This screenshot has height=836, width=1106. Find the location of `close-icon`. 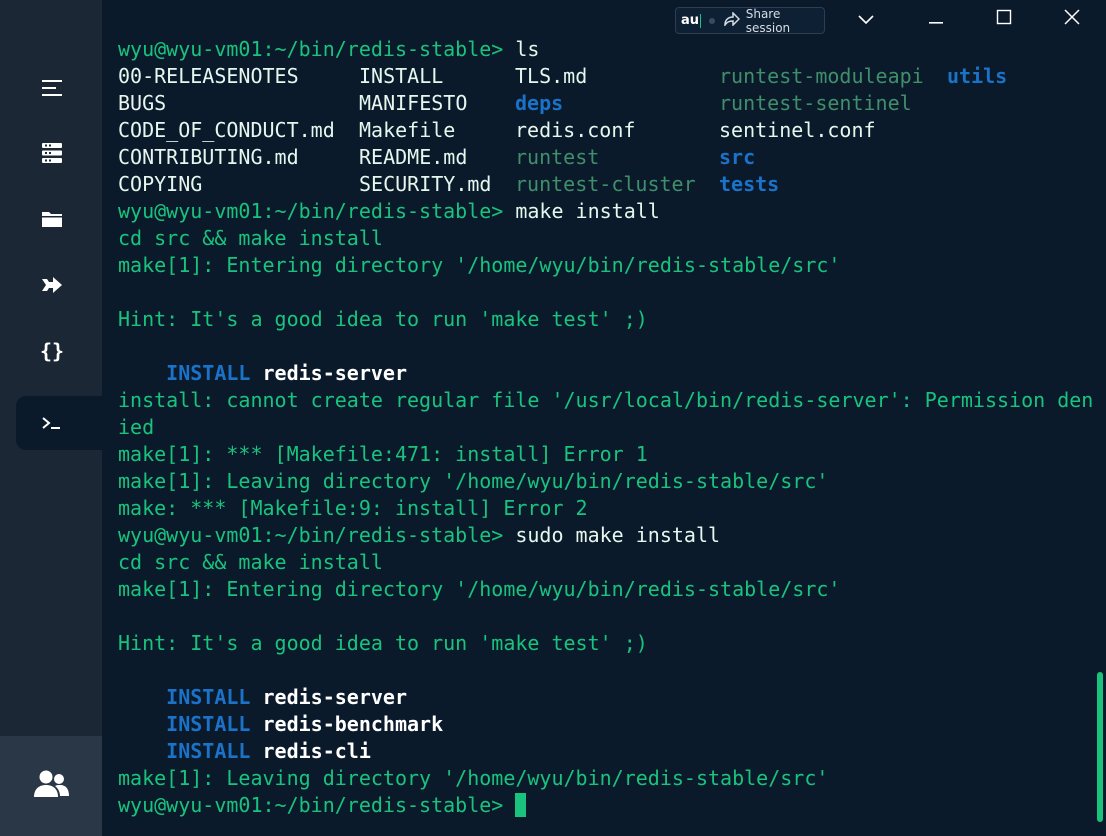

close-icon is located at coordinates (1072, 19).